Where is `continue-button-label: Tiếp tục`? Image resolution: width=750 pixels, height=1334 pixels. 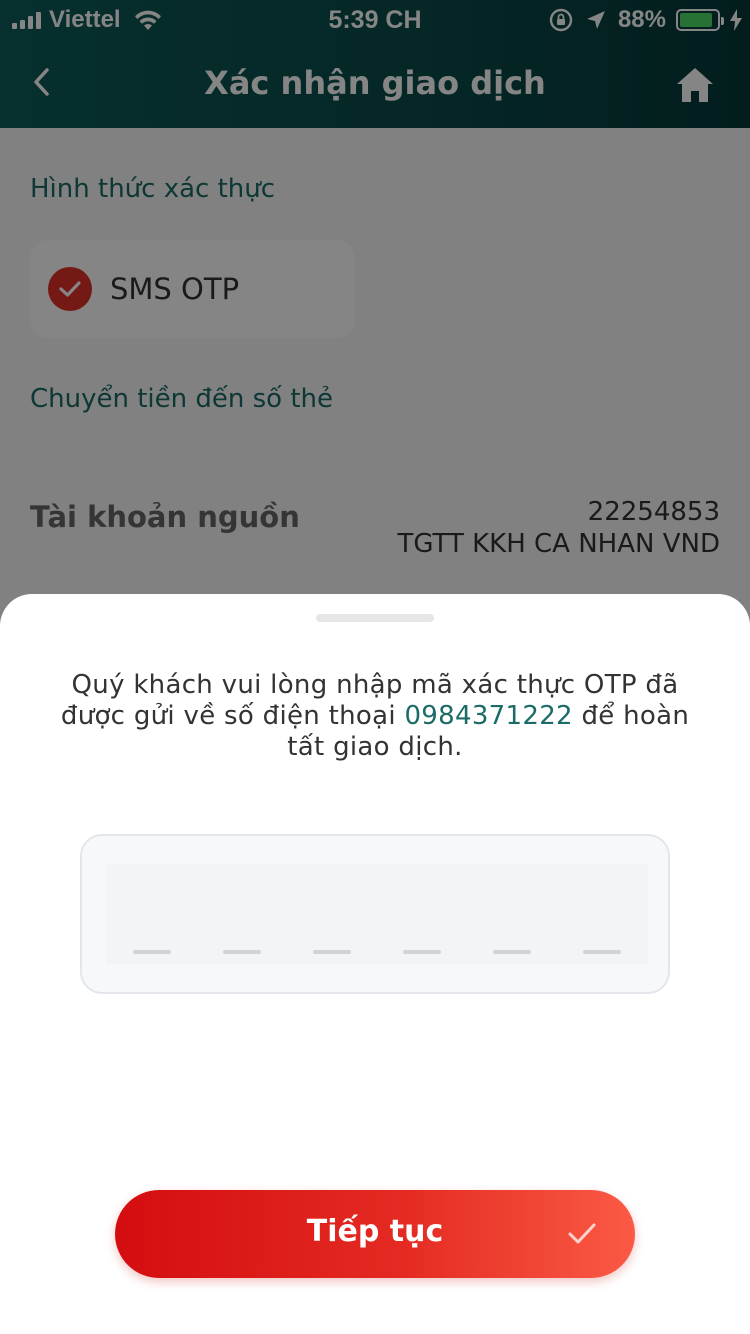 continue-button-label: Tiếp tục is located at coordinates (375, 1231).